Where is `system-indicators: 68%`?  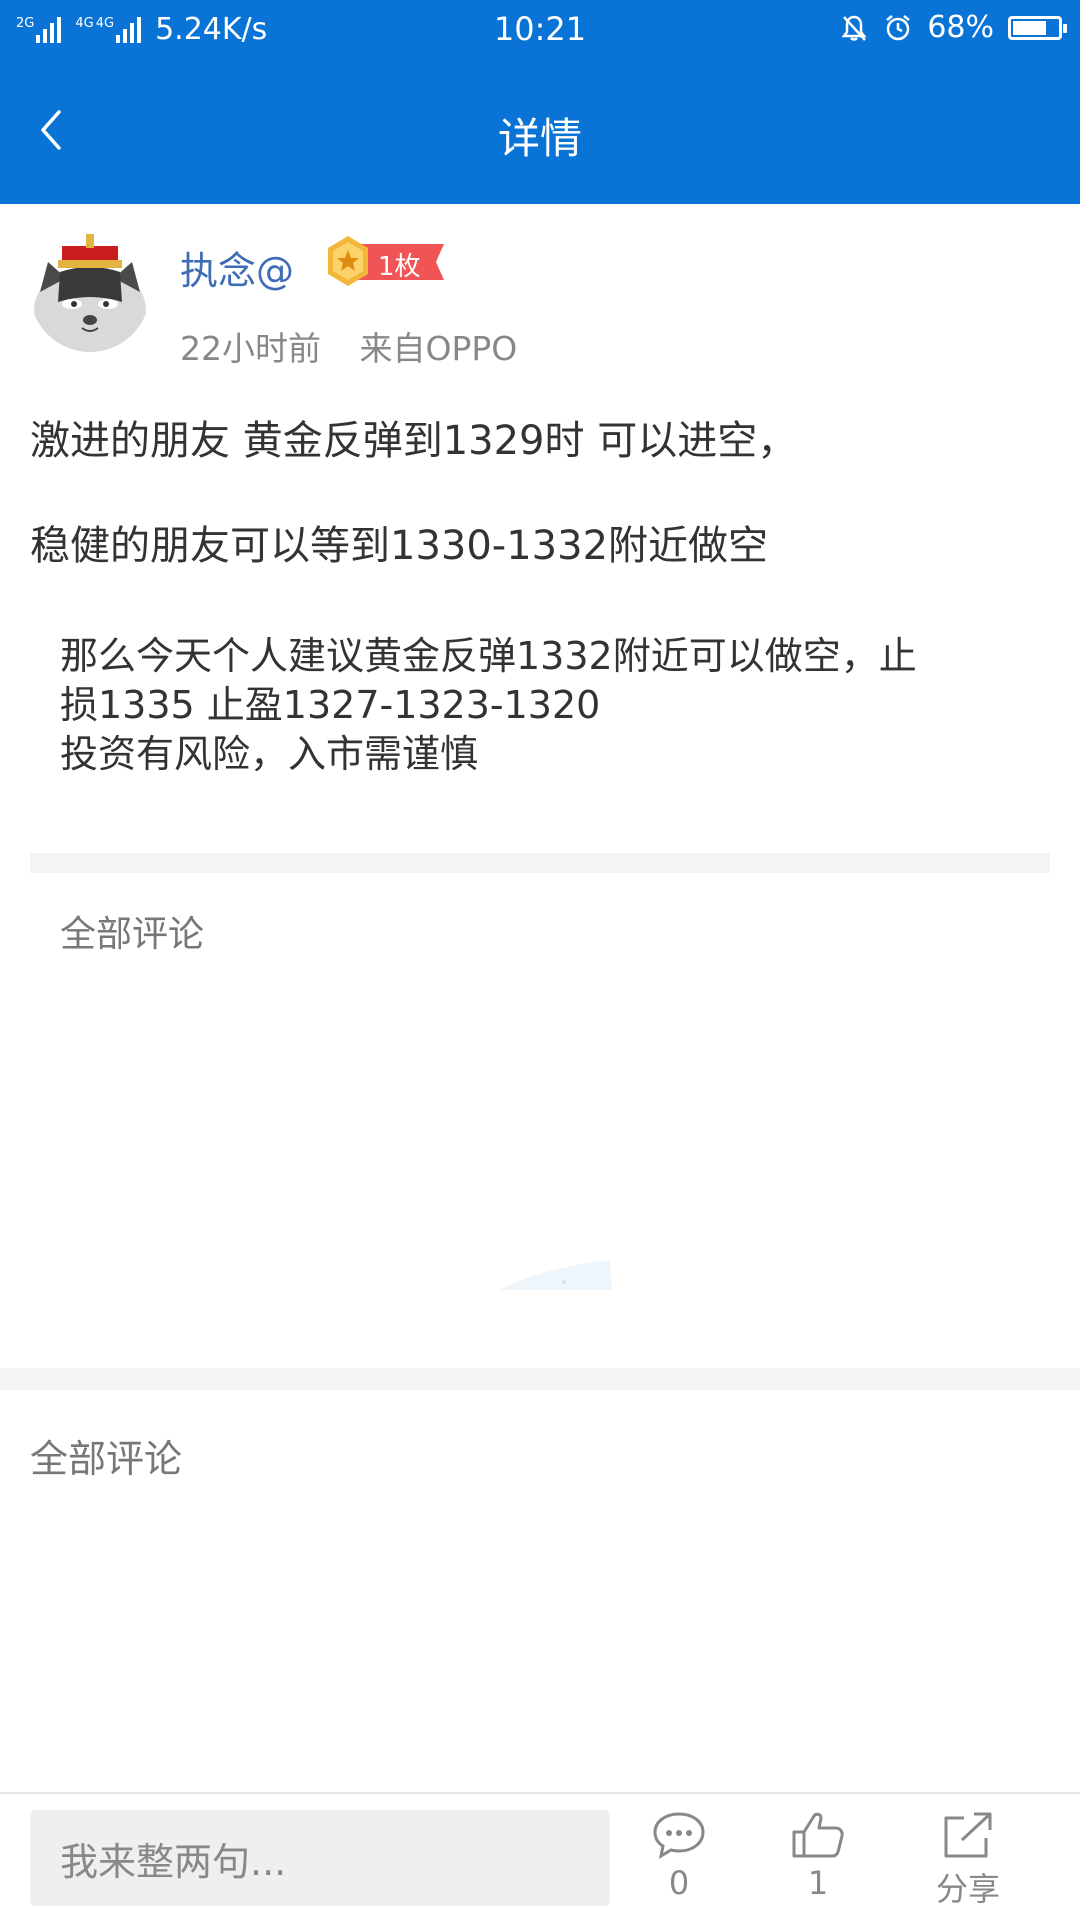 system-indicators: 68% is located at coordinates (953, 27).